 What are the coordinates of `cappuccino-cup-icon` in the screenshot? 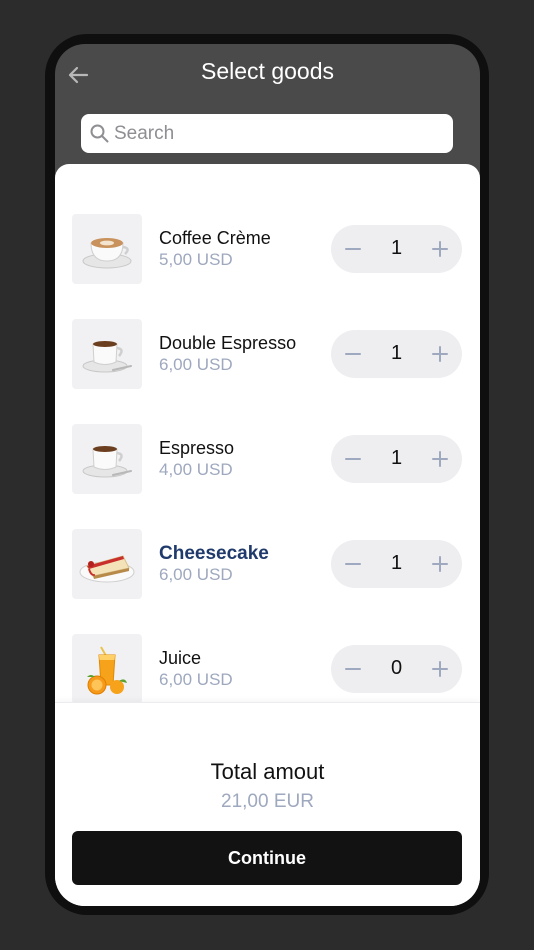 It's located at (107, 253).